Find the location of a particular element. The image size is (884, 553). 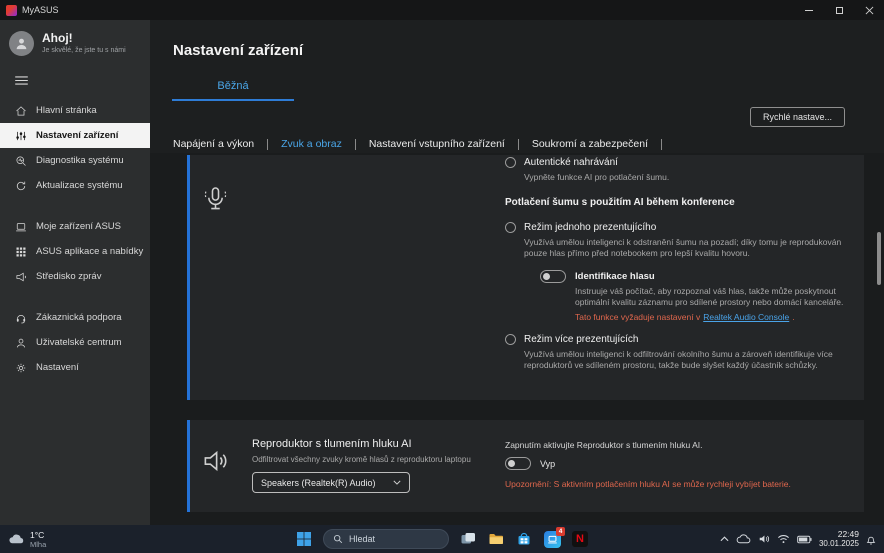

system-tray: 22:49 30.01.2025 is located at coordinates (802, 539).